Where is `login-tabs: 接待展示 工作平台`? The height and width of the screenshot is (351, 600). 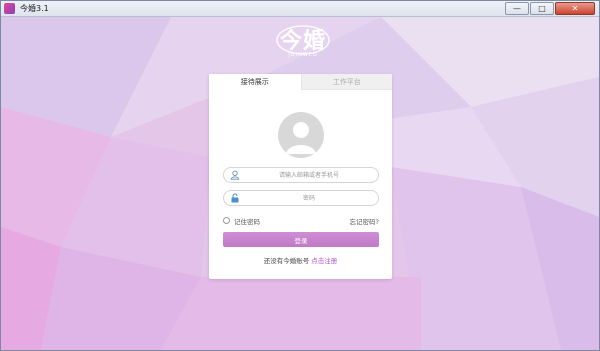
login-tabs: 接待展示 工作平台 is located at coordinates (300, 82).